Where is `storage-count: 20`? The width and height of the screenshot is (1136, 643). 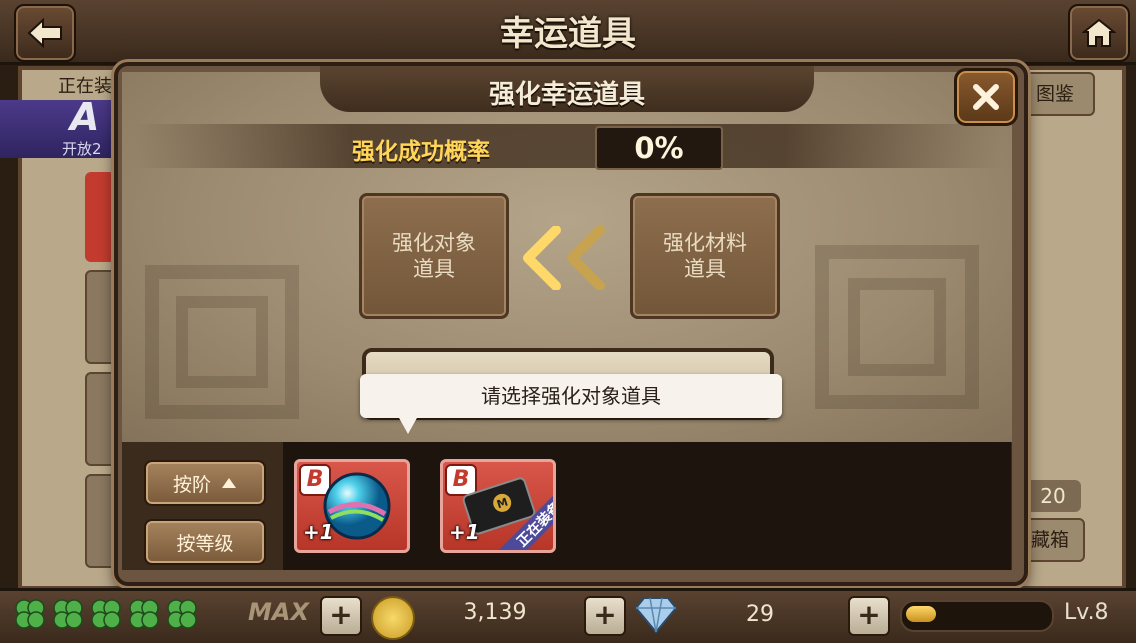 storage-count: 20 is located at coordinates (1053, 496).